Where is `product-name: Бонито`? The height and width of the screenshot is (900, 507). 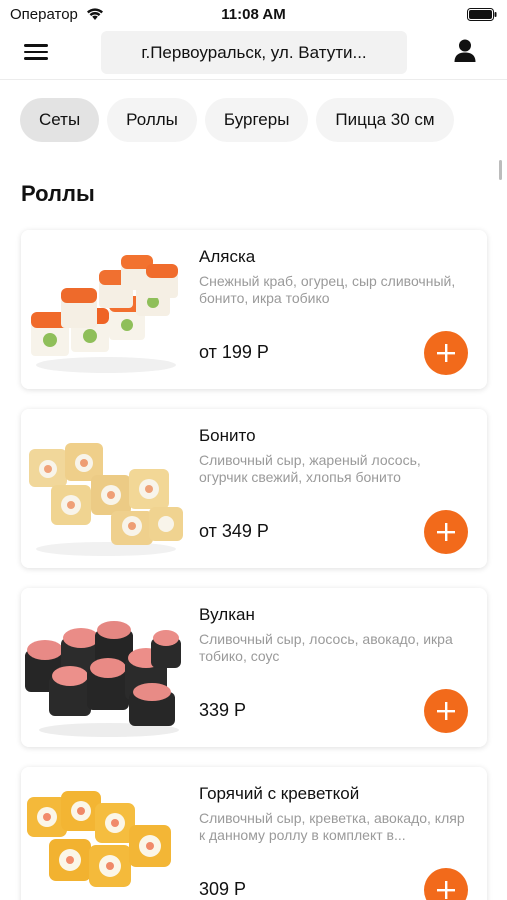 product-name: Бонито is located at coordinates (227, 435).